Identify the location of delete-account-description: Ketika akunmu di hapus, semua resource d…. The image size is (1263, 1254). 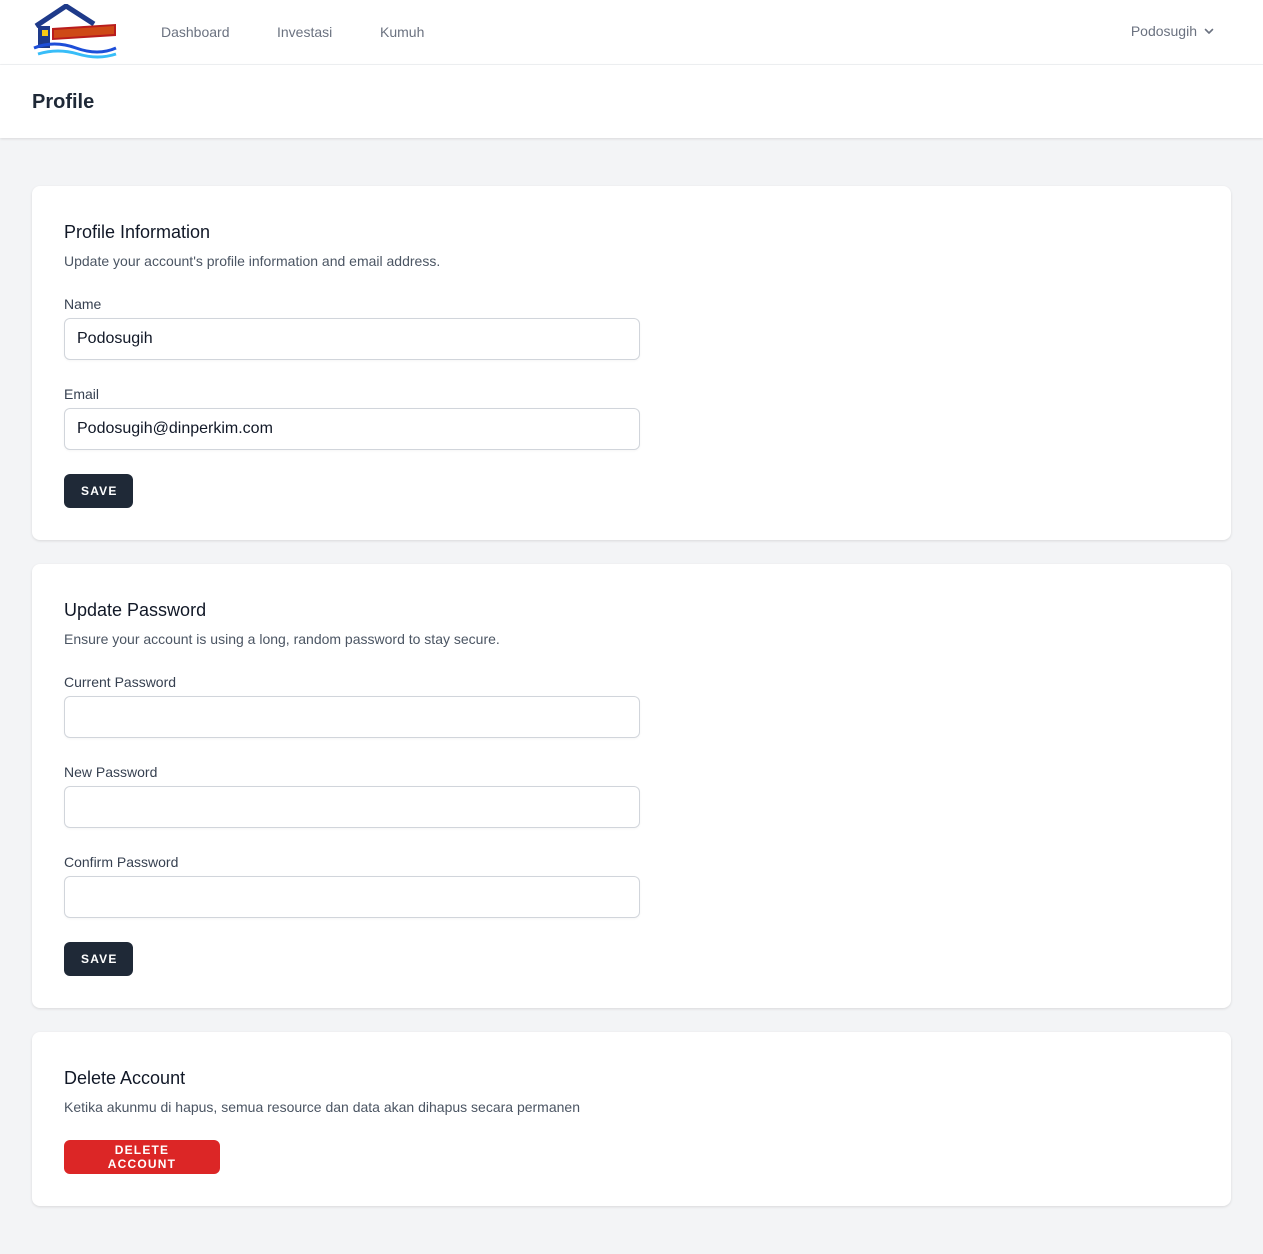
(322, 1107).